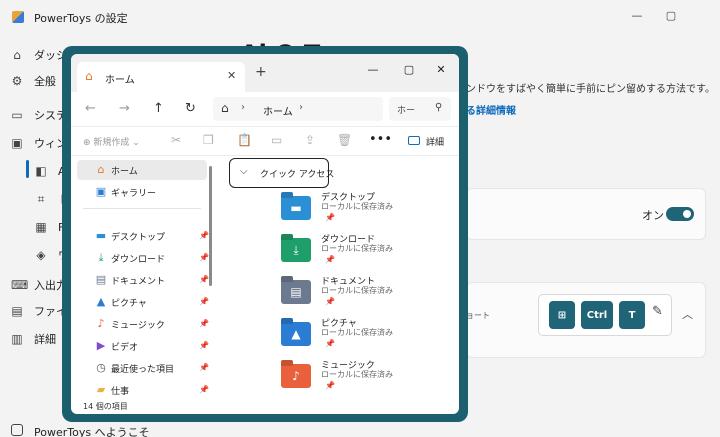 This screenshot has height=437, width=720. I want to click on nav-item-2: ▭ システム, so click(38, 115).